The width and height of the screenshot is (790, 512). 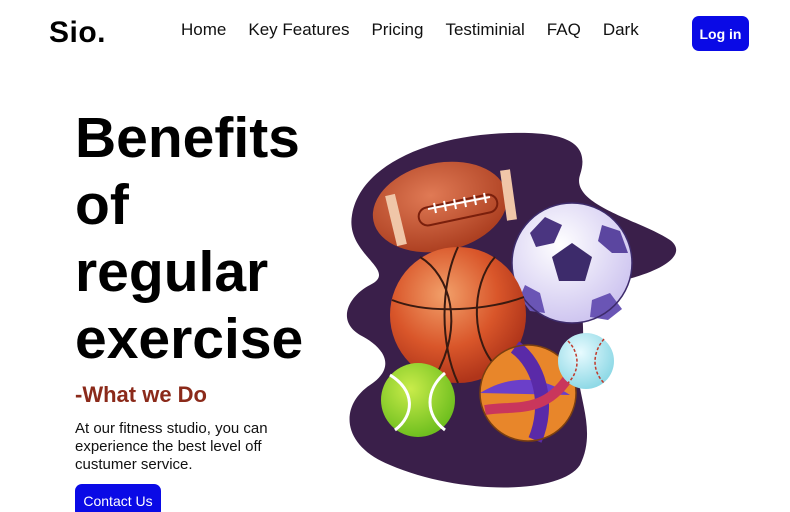 I want to click on hero-subtitle: -What we Do, so click(x=141, y=394).